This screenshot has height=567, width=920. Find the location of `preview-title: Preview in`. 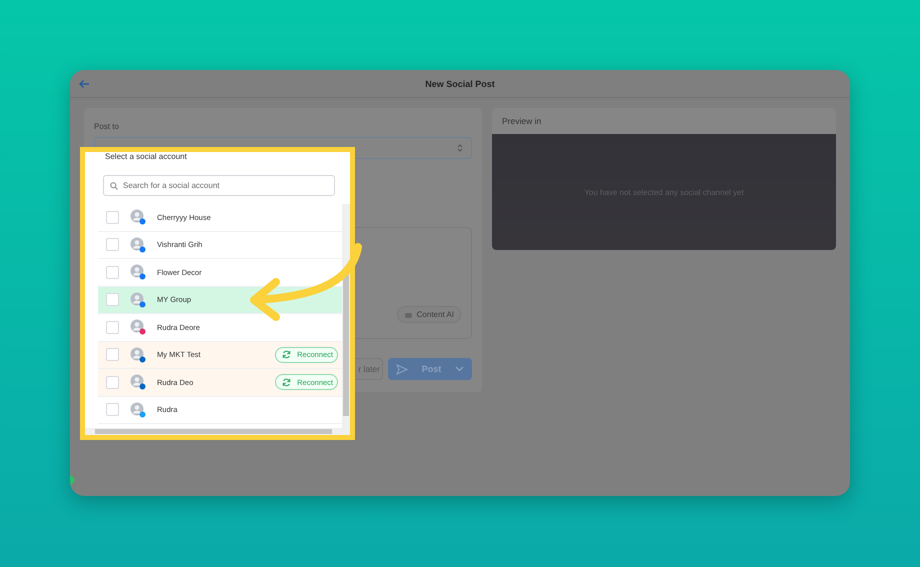

preview-title: Preview in is located at coordinates (521, 121).